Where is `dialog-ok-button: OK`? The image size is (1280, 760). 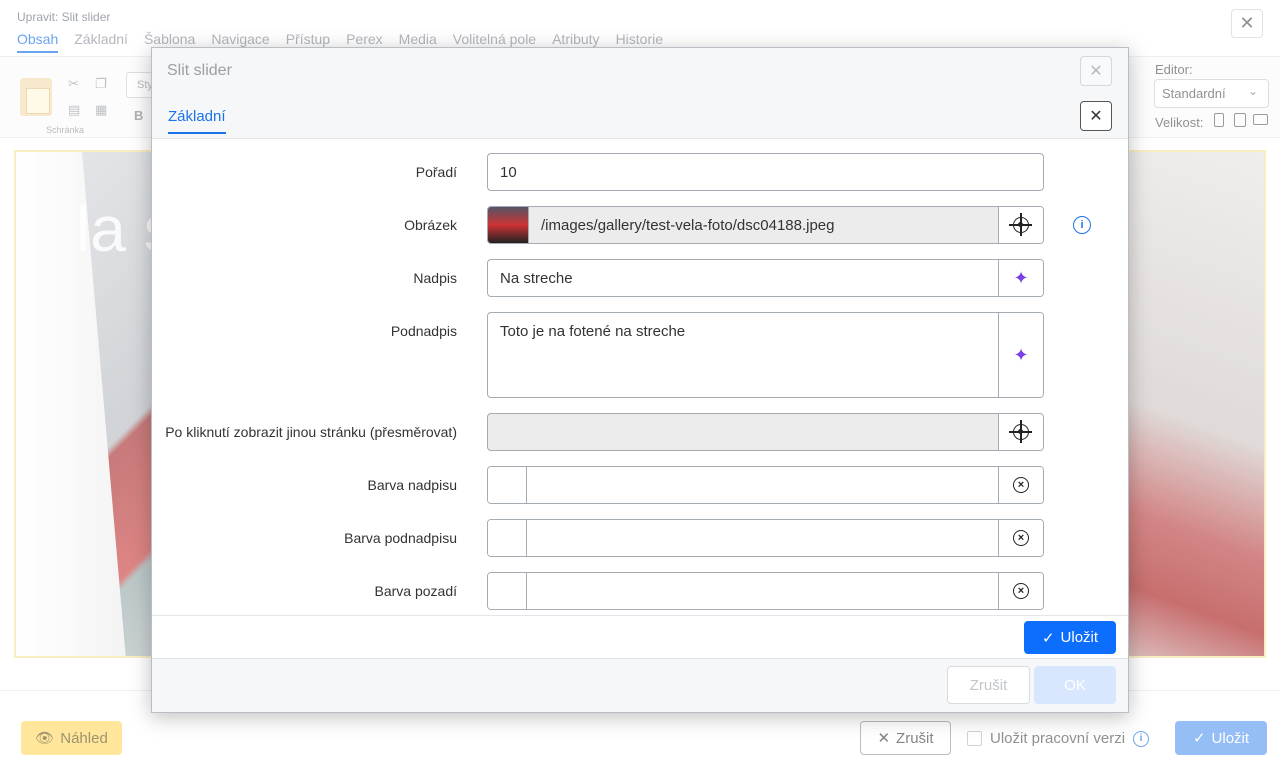
dialog-ok-button: OK is located at coordinates (1075, 685).